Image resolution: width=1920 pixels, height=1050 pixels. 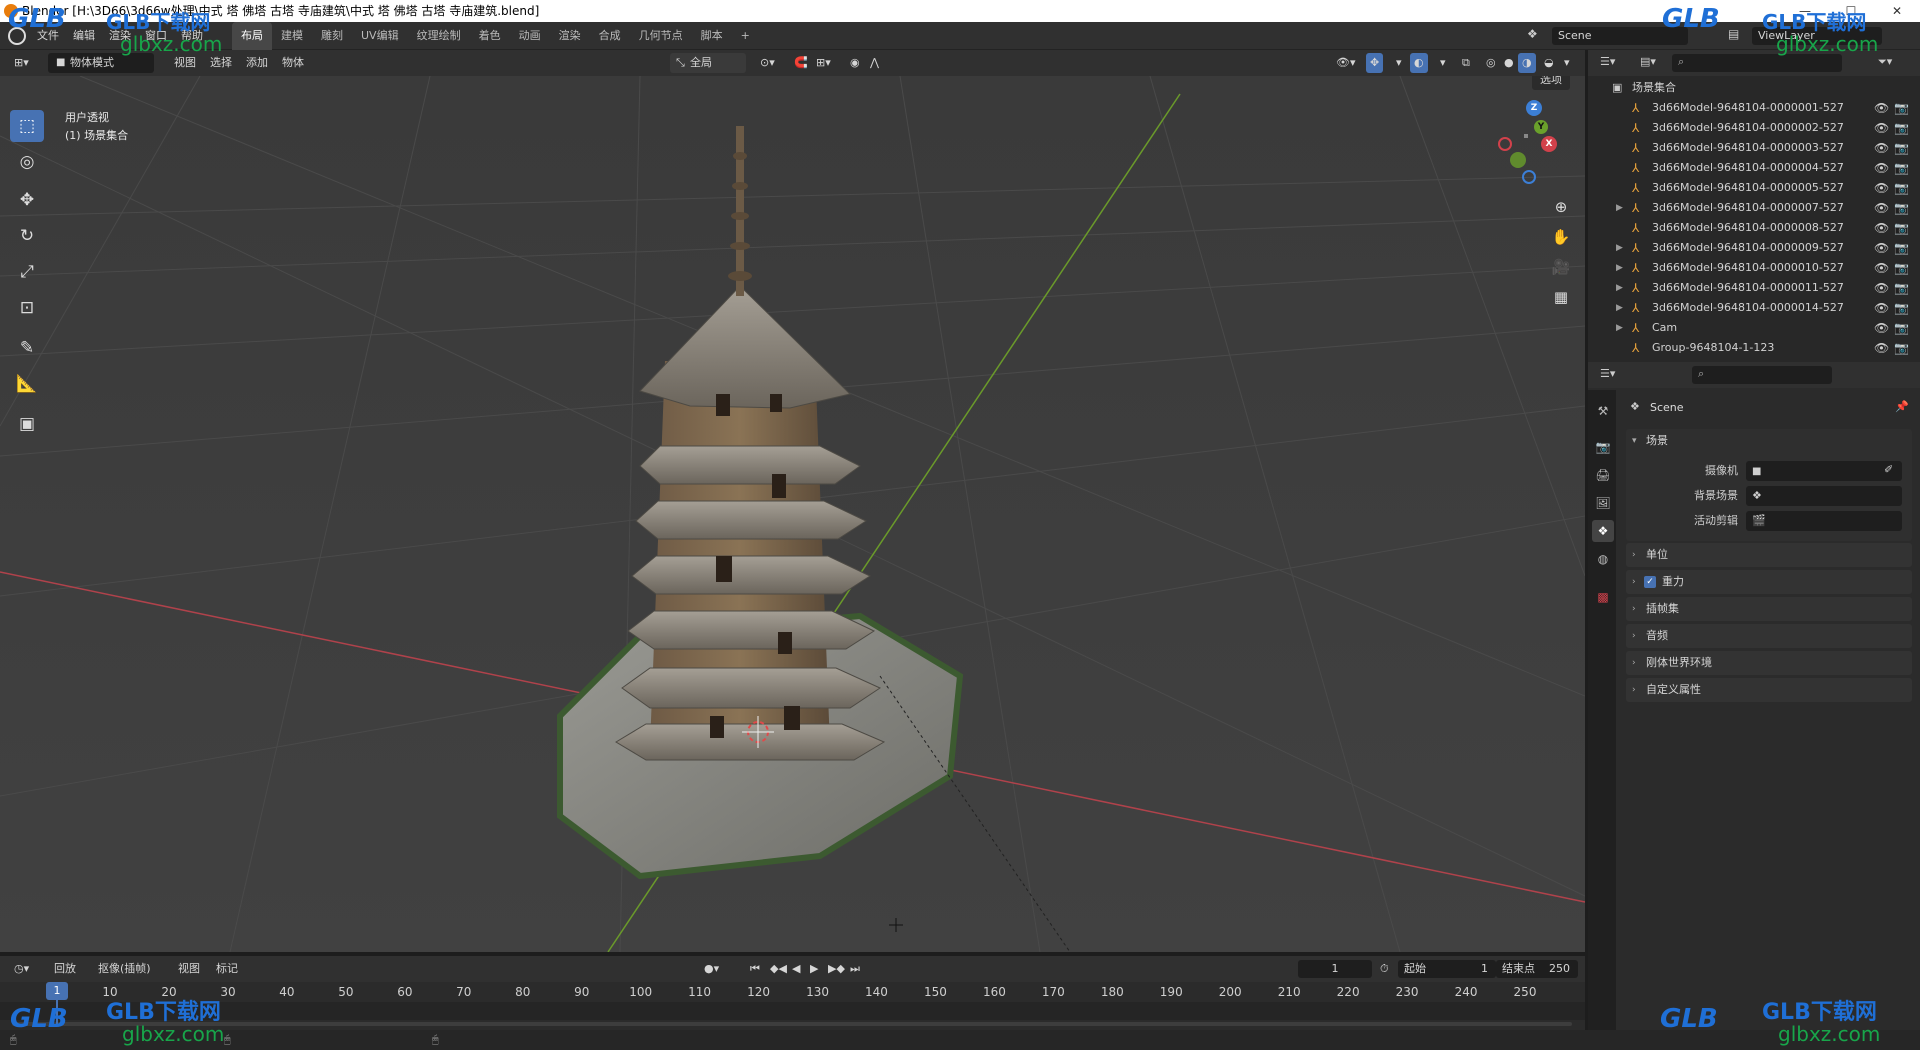 I want to click on keying-sets-panel: › 插帧集, so click(x=1769, y=609).